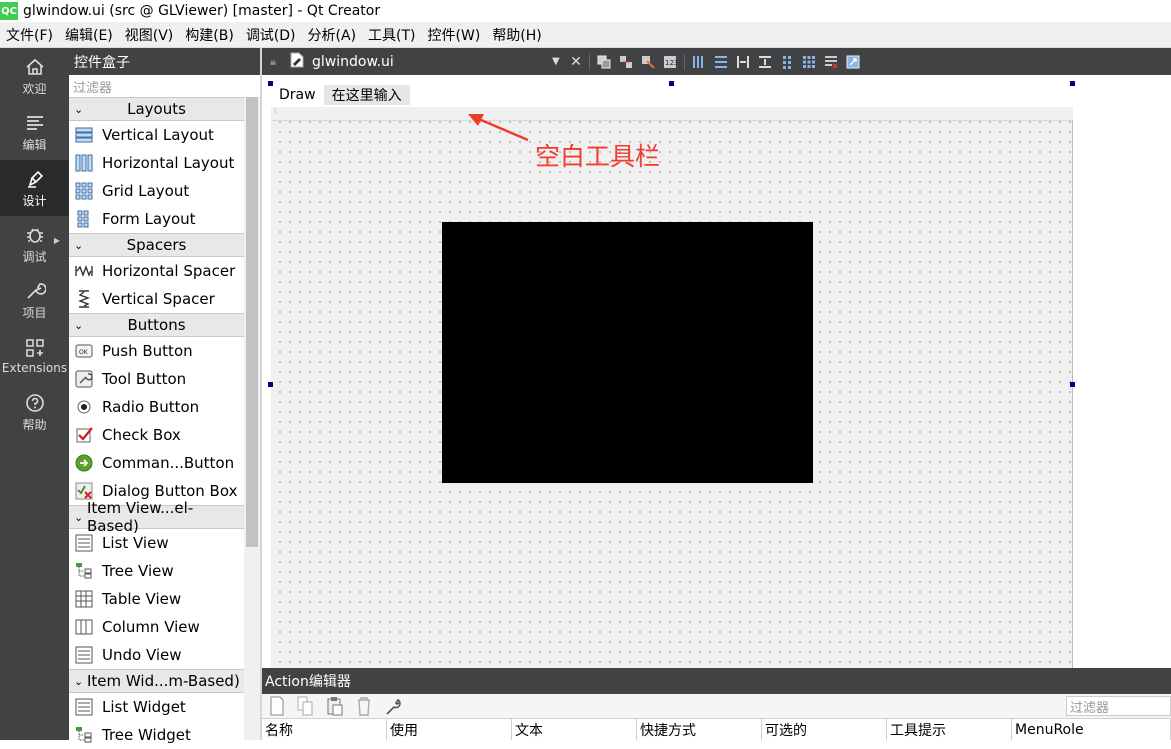 The width and height of the screenshot is (1171, 749). Describe the element at coordinates (146, 191) in the screenshot. I see `widget-label: Grid Layout` at that location.